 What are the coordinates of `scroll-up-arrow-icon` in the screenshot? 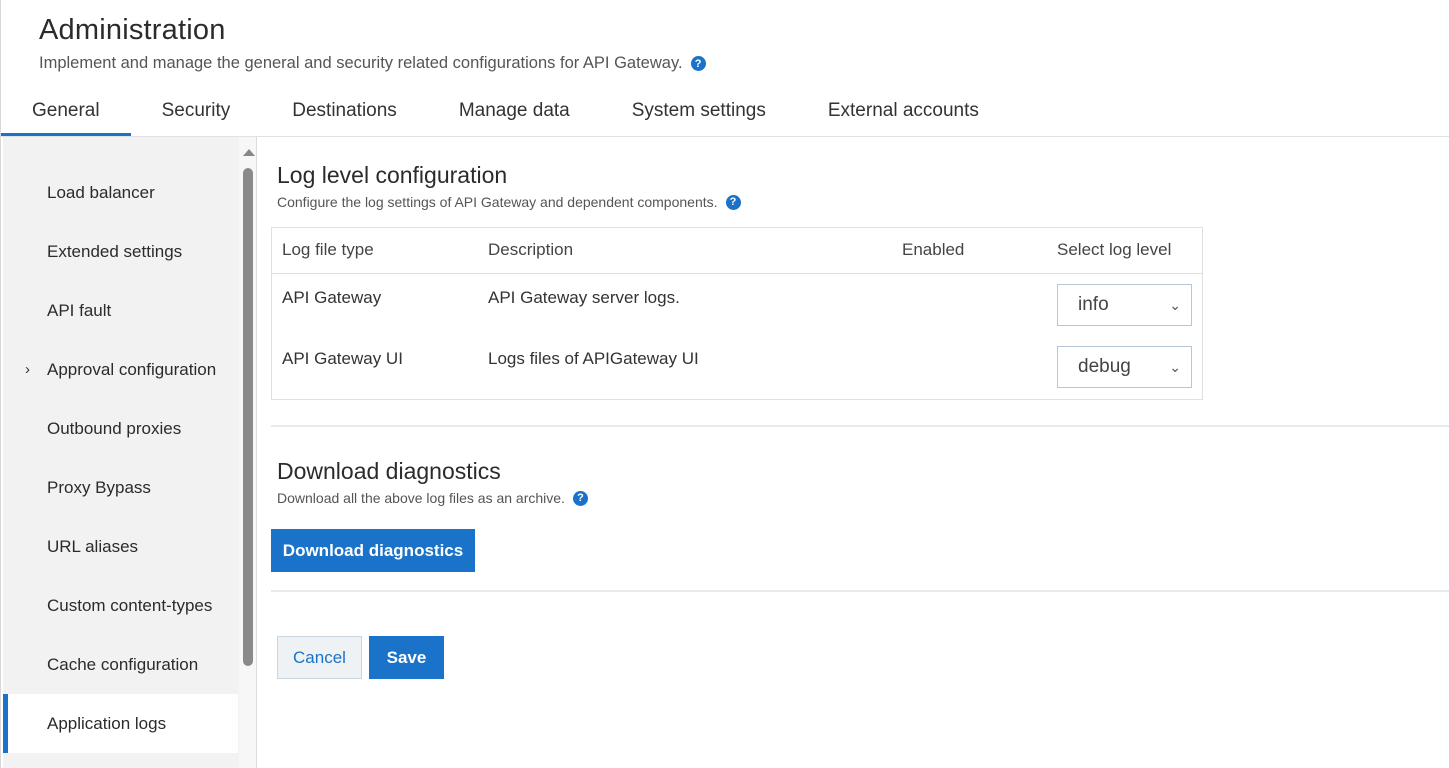 It's located at (249, 152).